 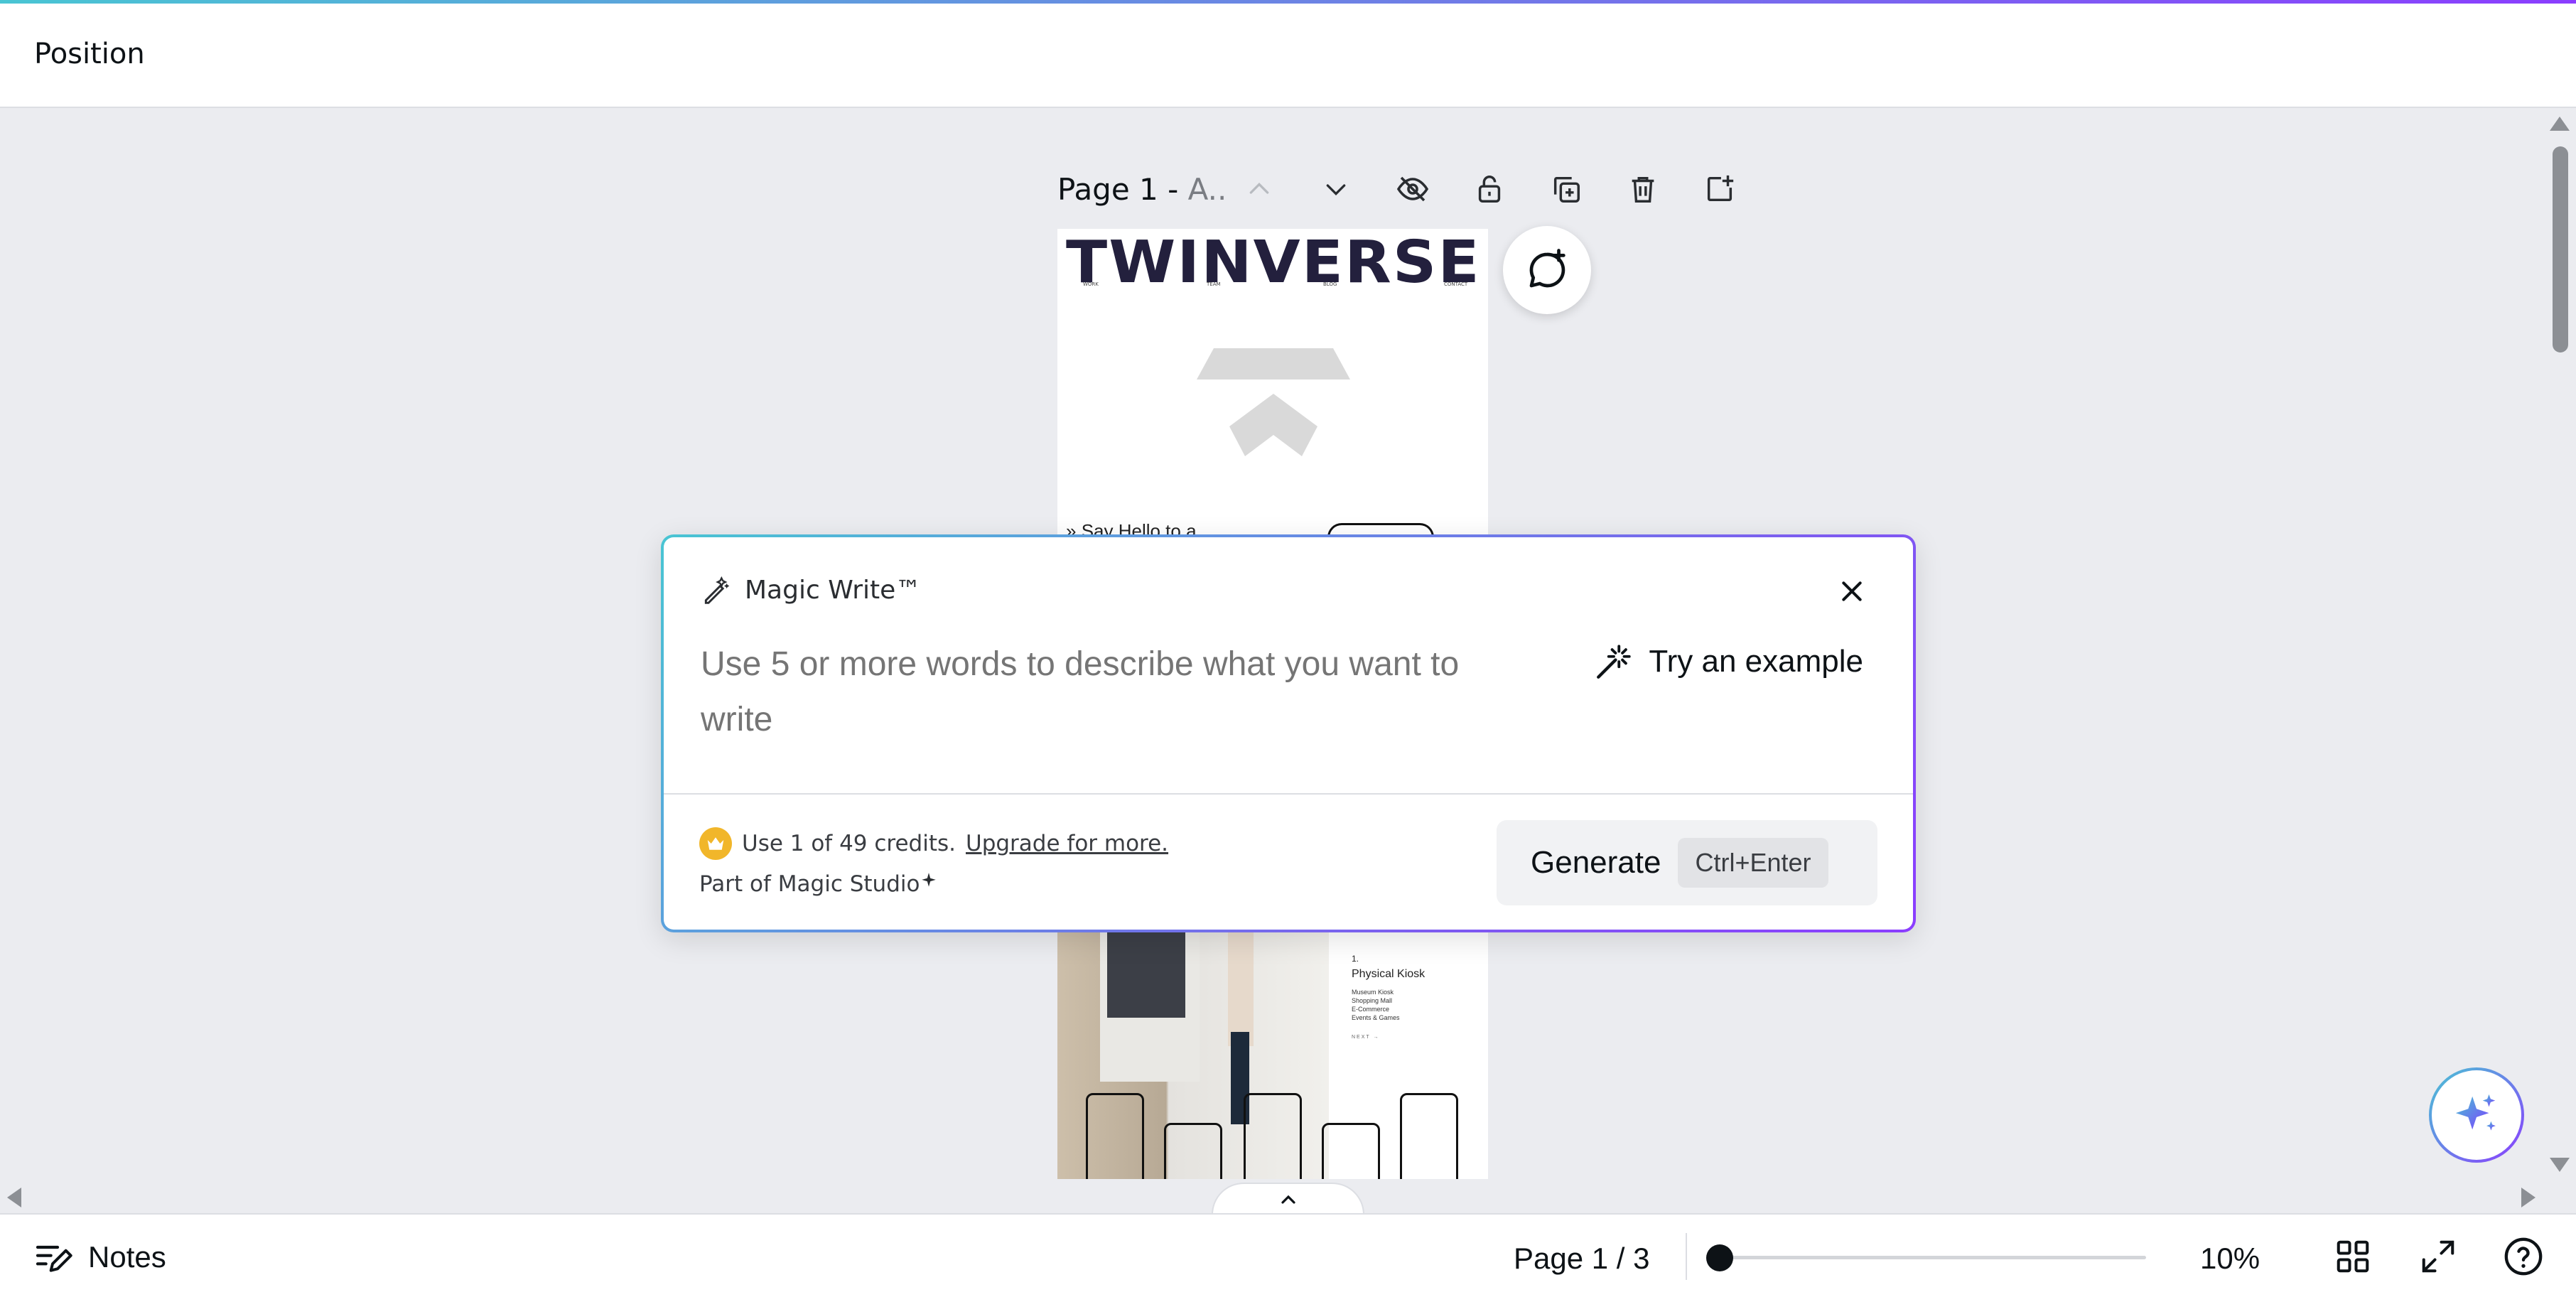 I want to click on comment-add-icon, so click(x=1547, y=268).